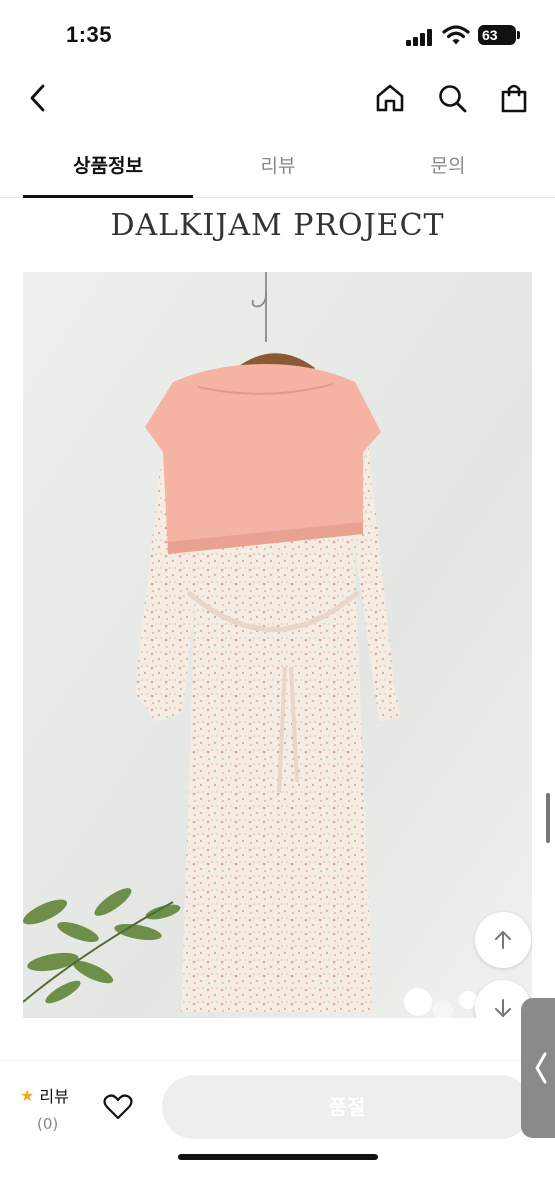 Image resolution: width=555 pixels, height=1200 pixels. I want to click on scroll-up-button, so click(503, 940).